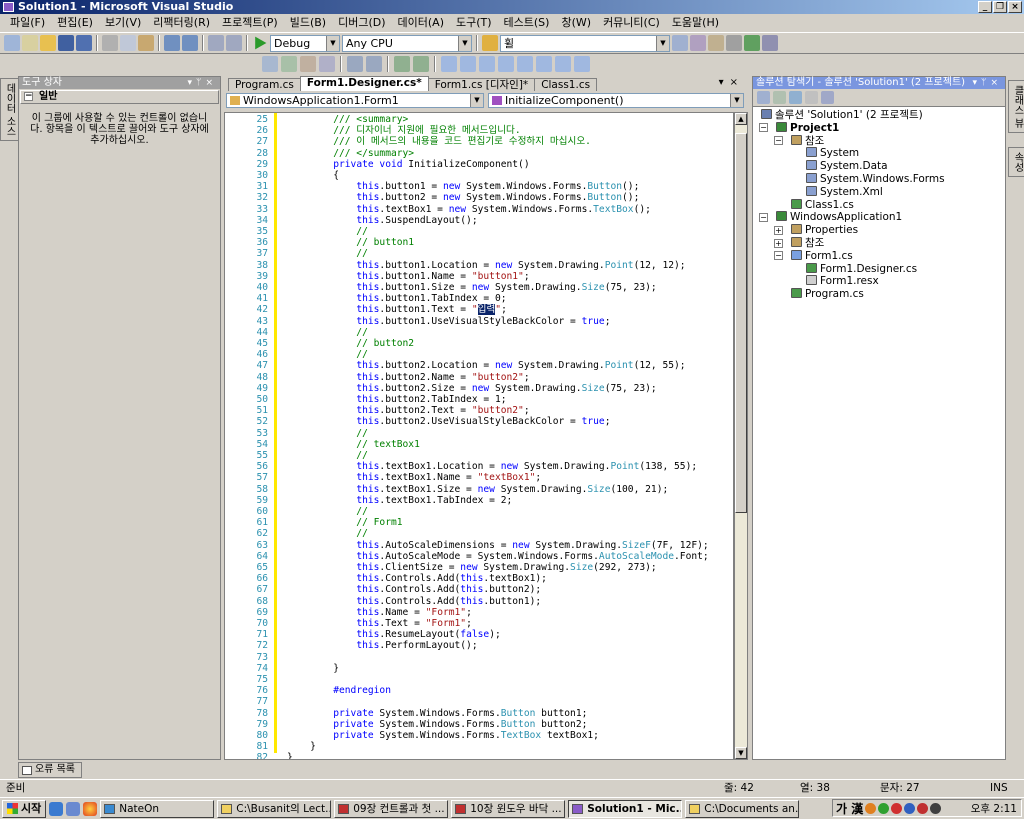 This screenshot has height=819, width=1024. What do you see at coordinates (234, 43) in the screenshot?
I see `navigate-forward-icon` at bounding box center [234, 43].